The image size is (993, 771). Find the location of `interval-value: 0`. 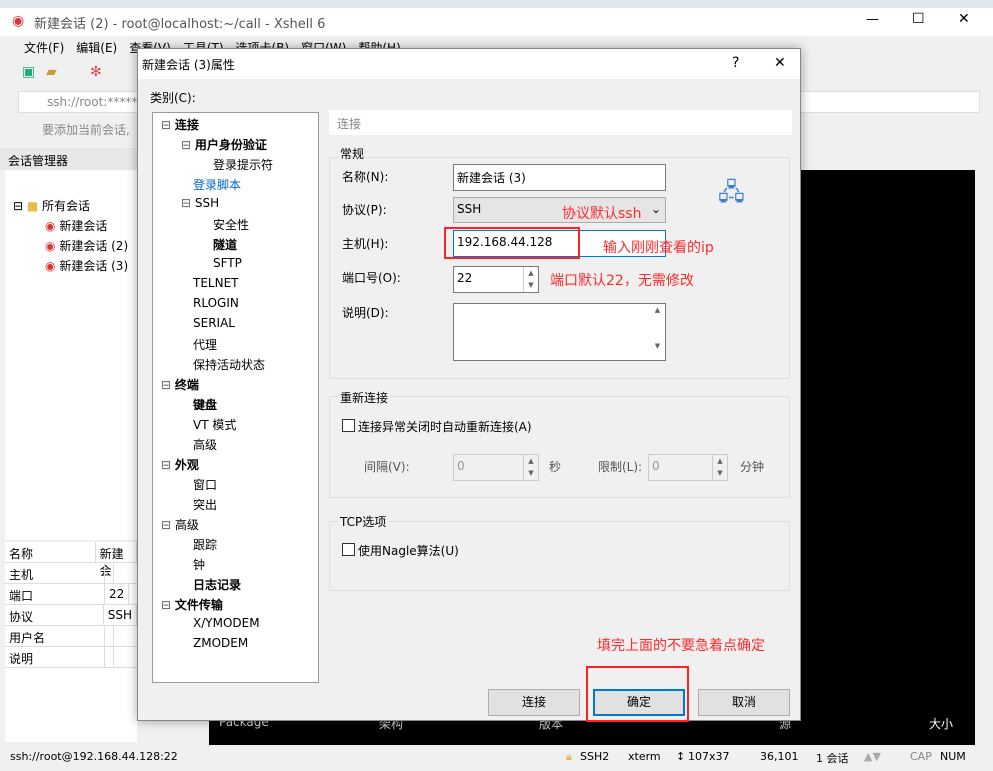

interval-value: 0 is located at coordinates (461, 466).